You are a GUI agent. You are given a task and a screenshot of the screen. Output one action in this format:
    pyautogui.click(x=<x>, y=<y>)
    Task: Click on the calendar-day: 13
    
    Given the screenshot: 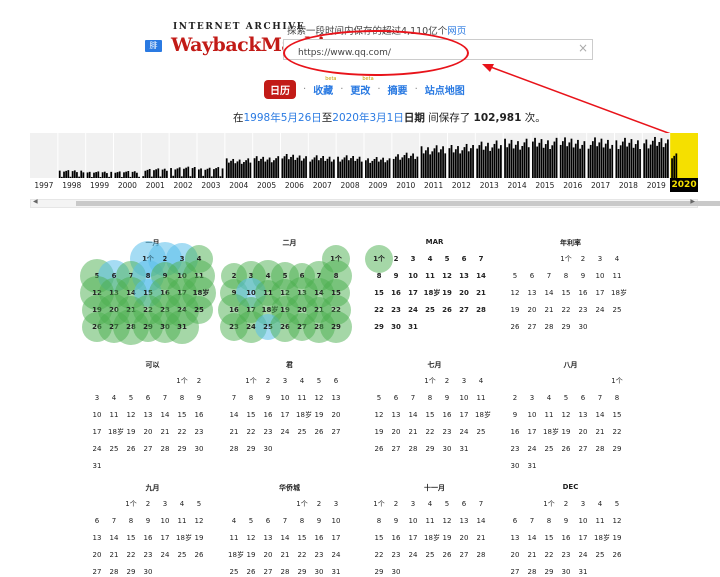 What is the action you would take?
    pyautogui.click(x=464, y=276)
    